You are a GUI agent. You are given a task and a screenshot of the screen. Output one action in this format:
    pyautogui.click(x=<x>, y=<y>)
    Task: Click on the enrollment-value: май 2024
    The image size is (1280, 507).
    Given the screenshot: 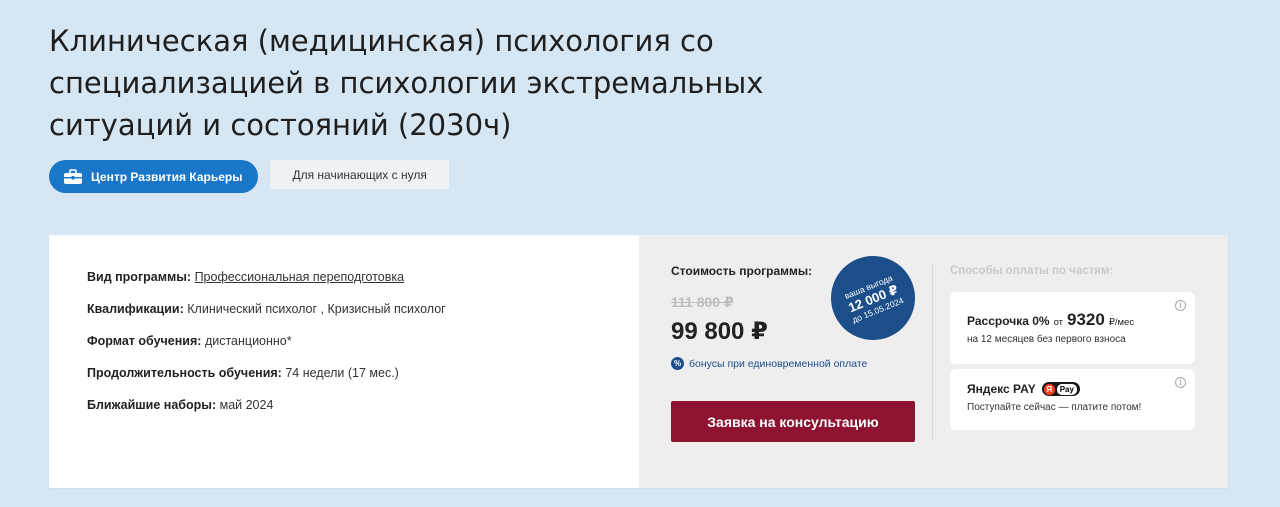 What is the action you would take?
    pyautogui.click(x=246, y=405)
    